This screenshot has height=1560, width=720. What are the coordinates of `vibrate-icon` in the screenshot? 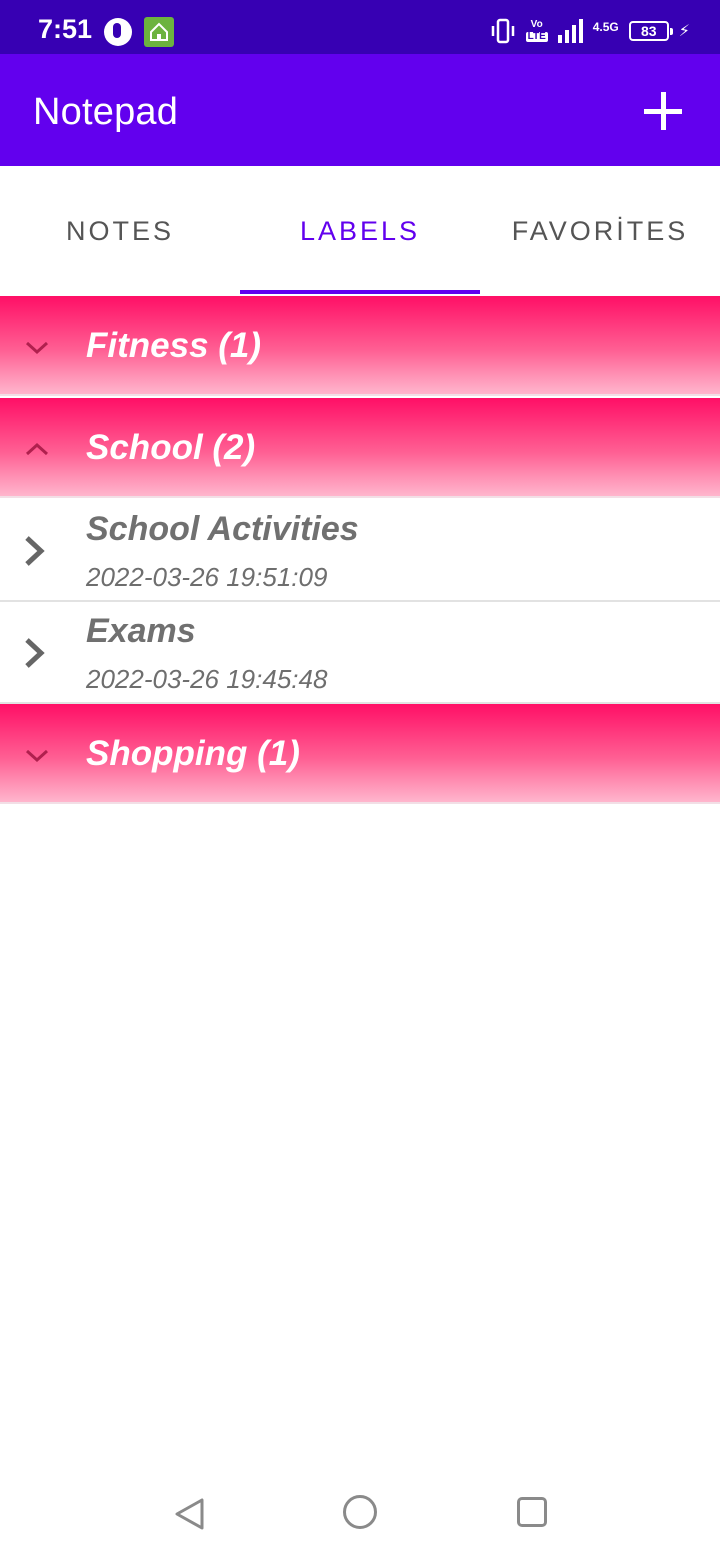 It's located at (503, 31).